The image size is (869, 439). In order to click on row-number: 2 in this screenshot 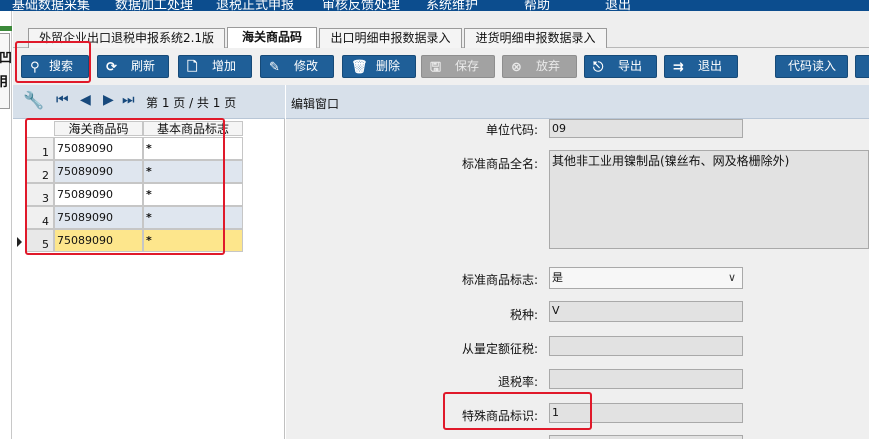, I will do `click(40, 171)`.